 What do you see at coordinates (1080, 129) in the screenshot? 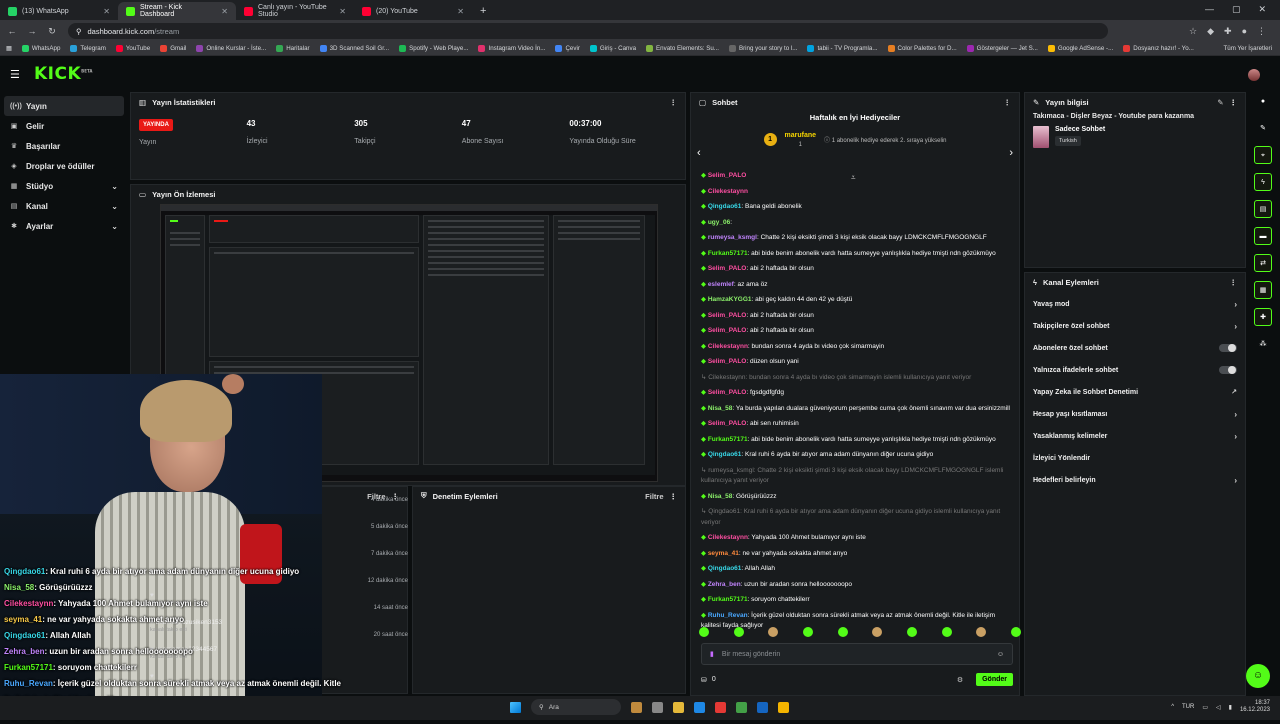
I see `category-name: Sadece Sohbet` at bounding box center [1080, 129].